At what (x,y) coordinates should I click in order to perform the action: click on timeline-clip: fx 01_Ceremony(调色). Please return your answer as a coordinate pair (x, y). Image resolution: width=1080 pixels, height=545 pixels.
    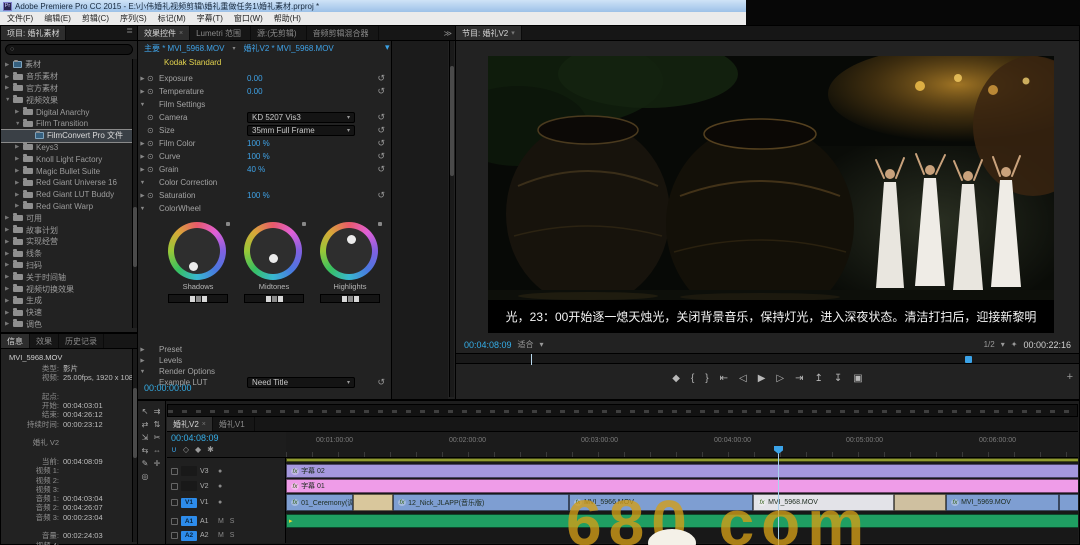
    Looking at the image, I should click on (319, 502).